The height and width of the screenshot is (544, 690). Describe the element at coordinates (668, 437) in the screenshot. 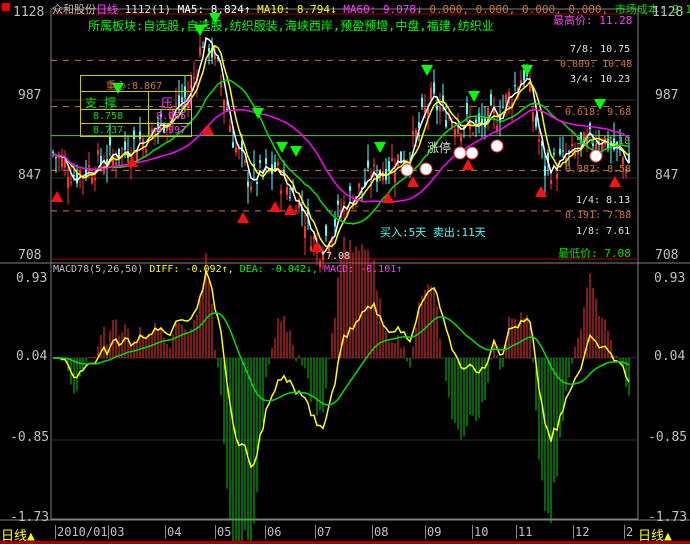

I see `macd-axis-right-2: -0.85` at that location.